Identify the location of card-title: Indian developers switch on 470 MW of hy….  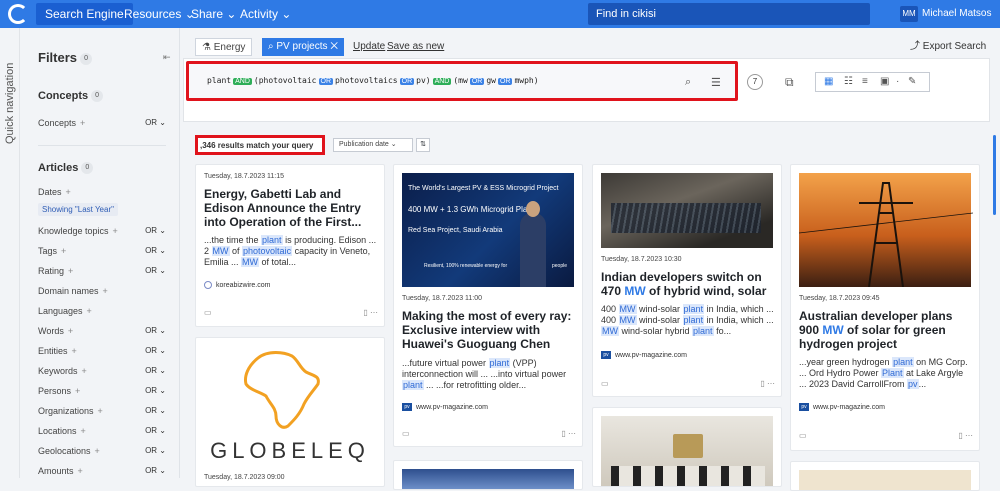
(688, 284).